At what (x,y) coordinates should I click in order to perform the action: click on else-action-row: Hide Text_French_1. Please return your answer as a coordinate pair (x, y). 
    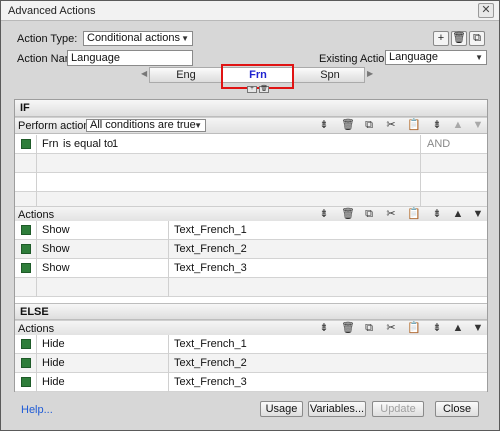
    Looking at the image, I should click on (251, 344).